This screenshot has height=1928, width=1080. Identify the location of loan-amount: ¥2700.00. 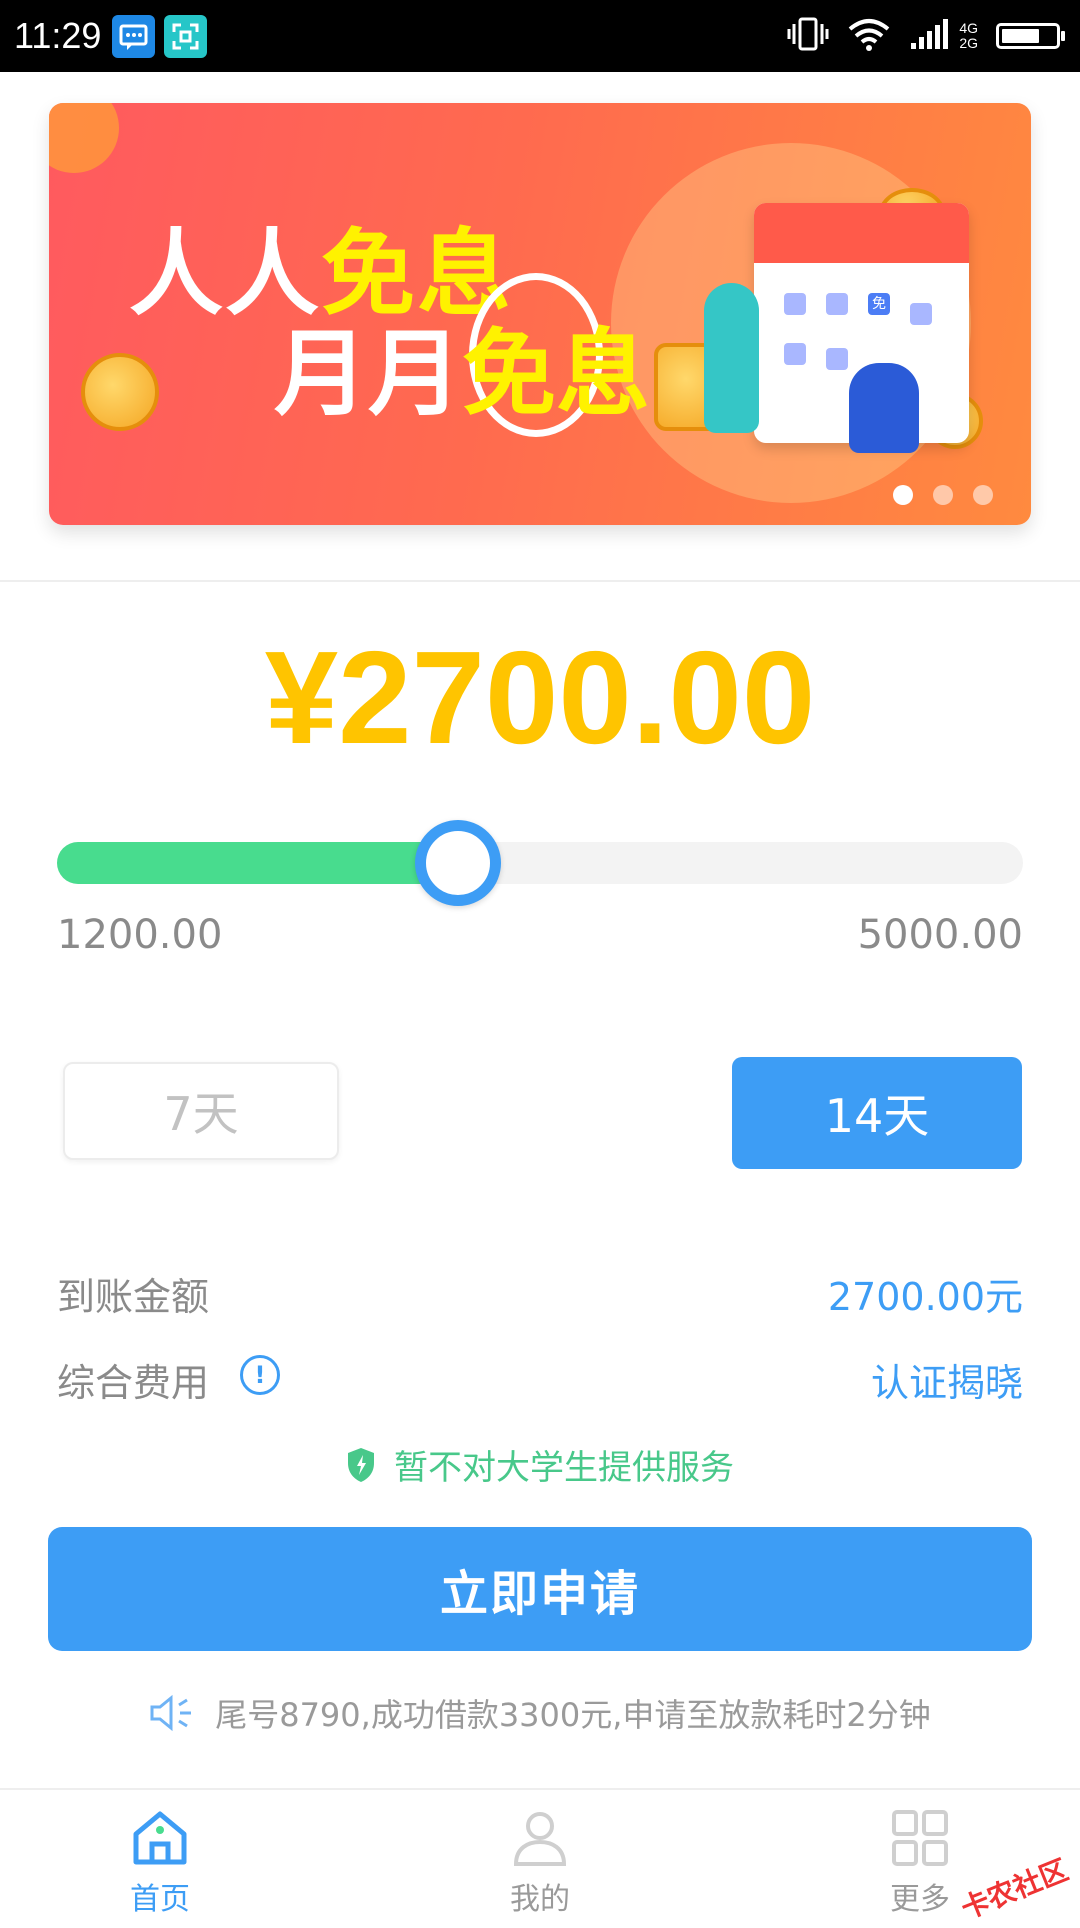
(540, 697).